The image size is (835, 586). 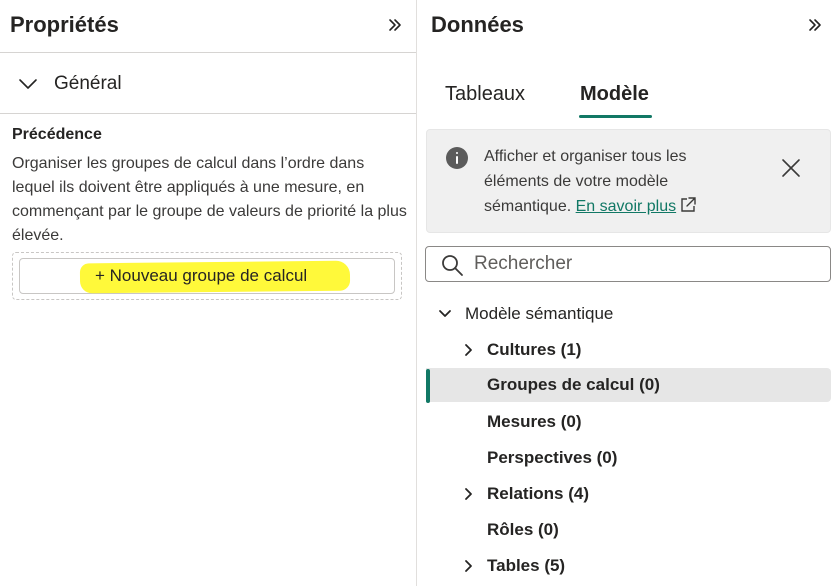 What do you see at coordinates (628, 350) in the screenshot?
I see `tree-item-cultures: Cultures (1)` at bounding box center [628, 350].